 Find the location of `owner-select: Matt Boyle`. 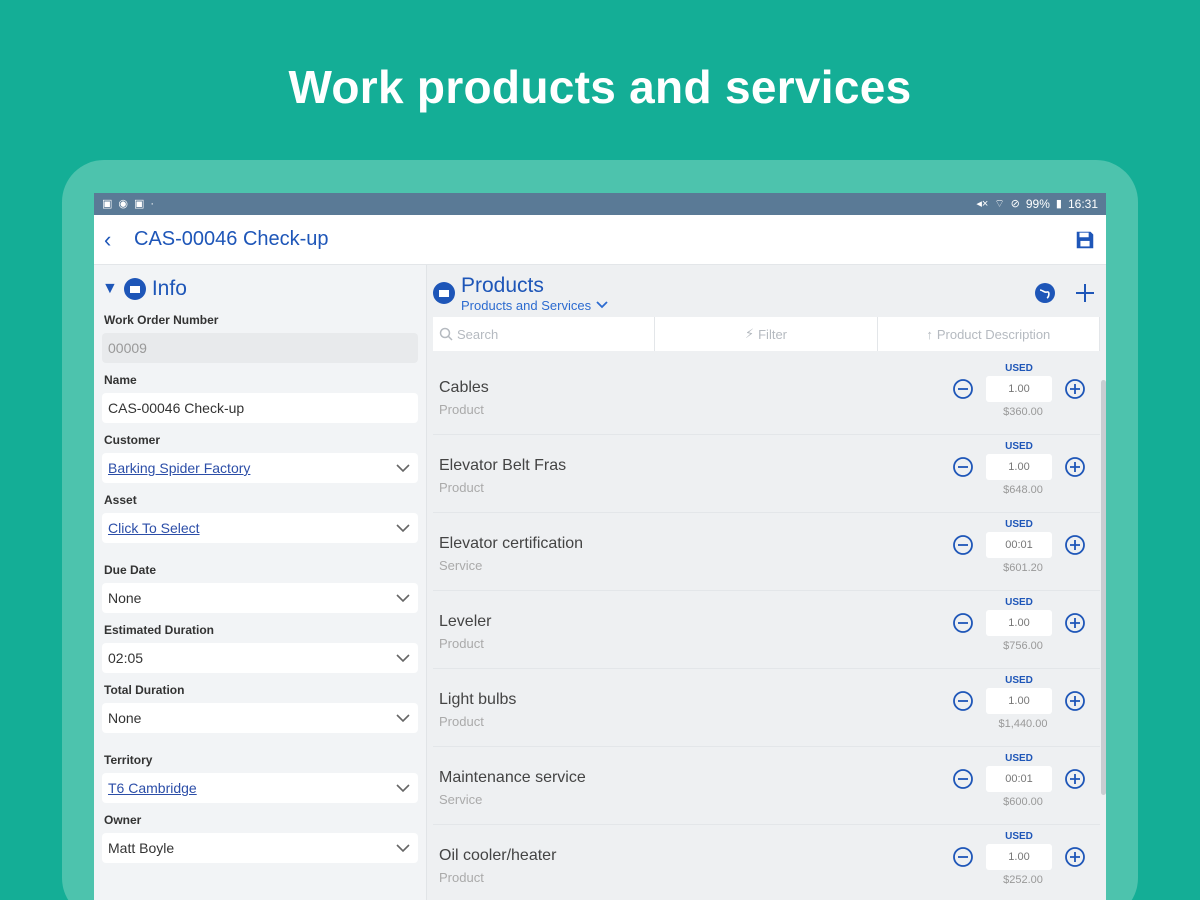

owner-select: Matt Boyle is located at coordinates (260, 848).